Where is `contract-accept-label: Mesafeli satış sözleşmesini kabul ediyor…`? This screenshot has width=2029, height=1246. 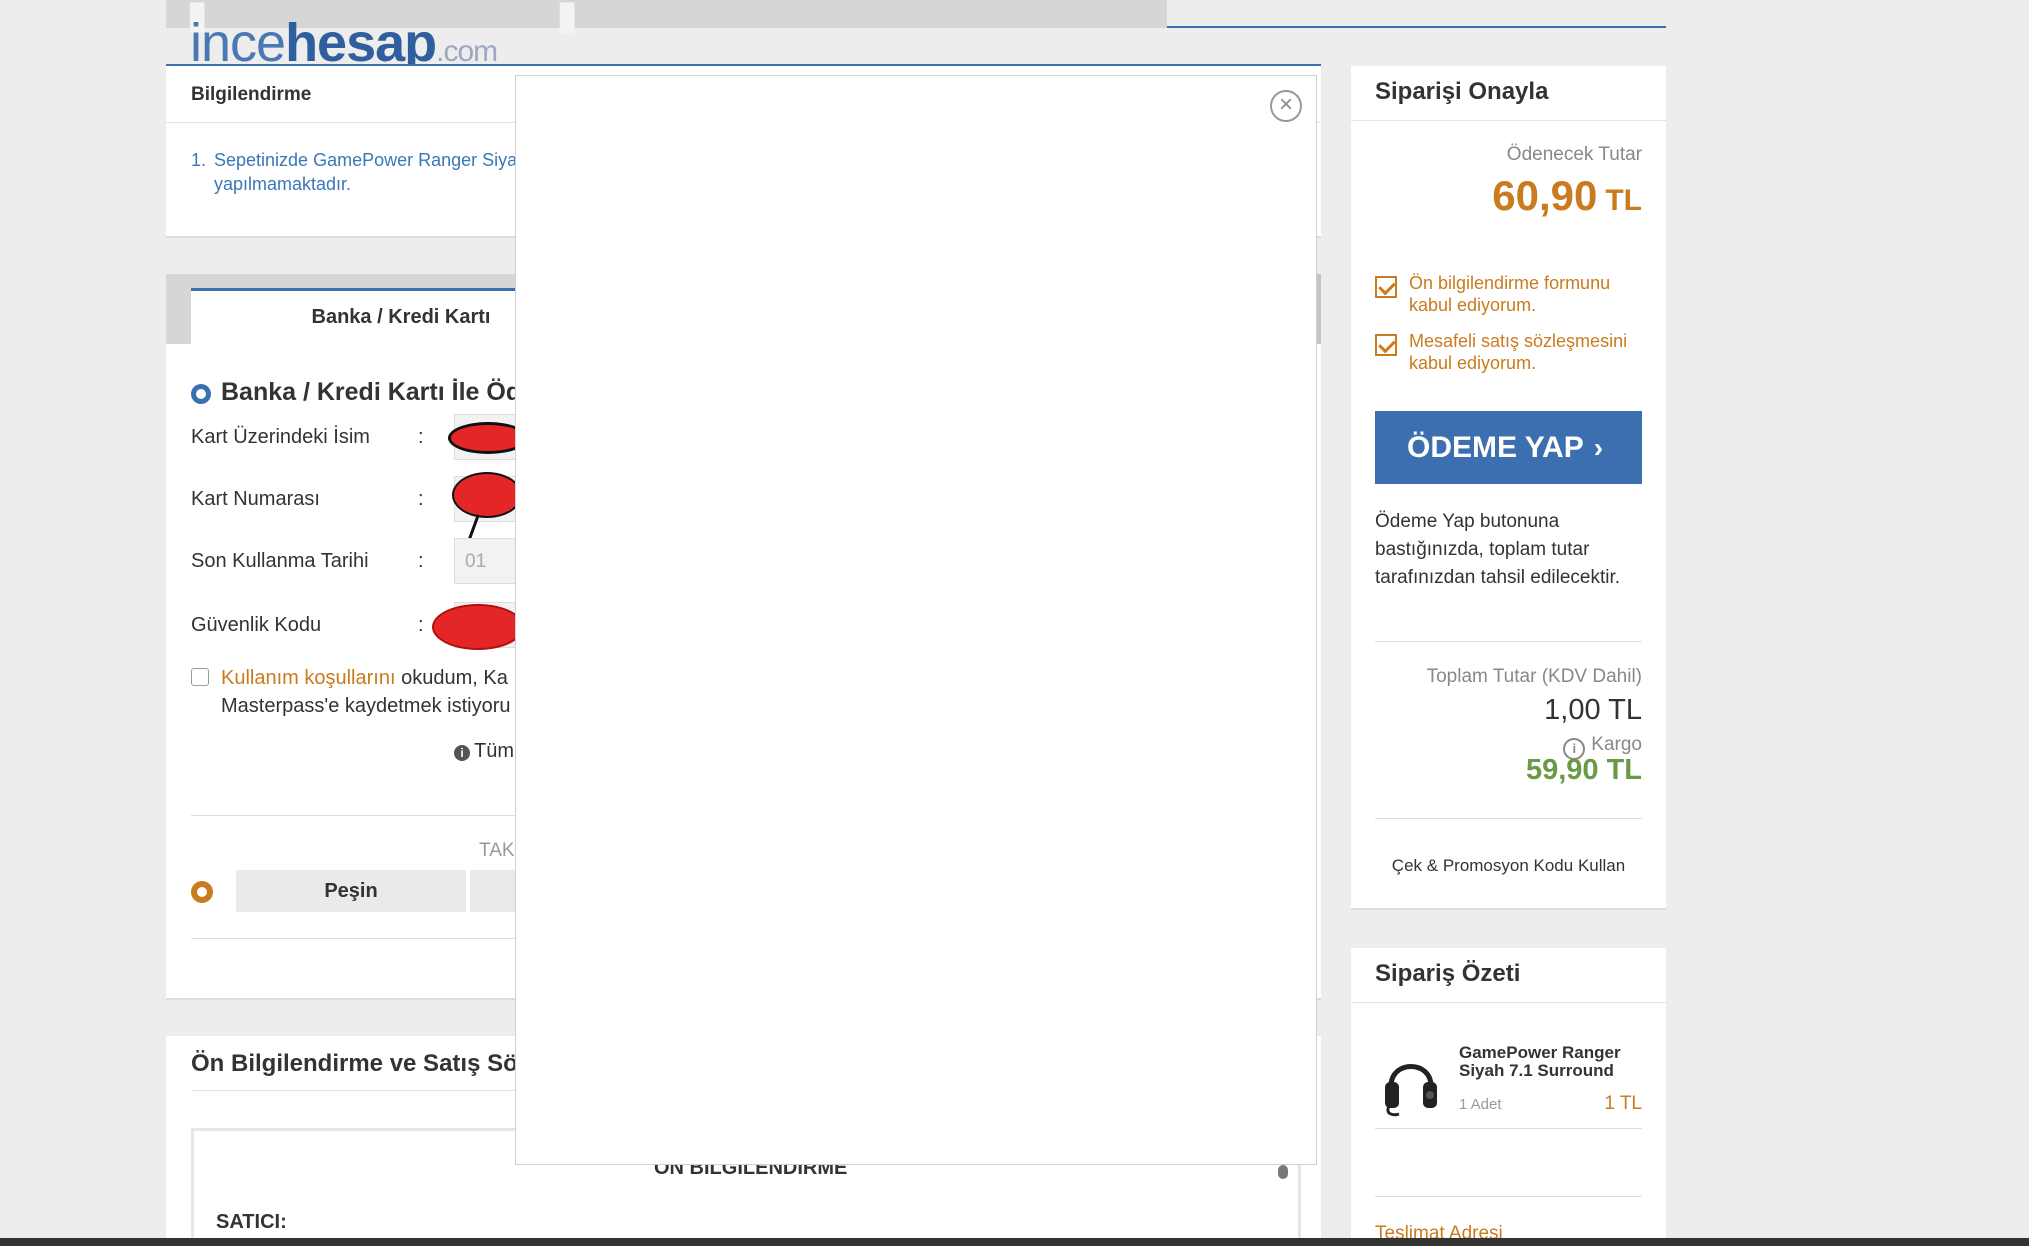
contract-accept-label: Mesafeli satış sözleşmesini kabul ediyor… is located at coordinates (1529, 352).